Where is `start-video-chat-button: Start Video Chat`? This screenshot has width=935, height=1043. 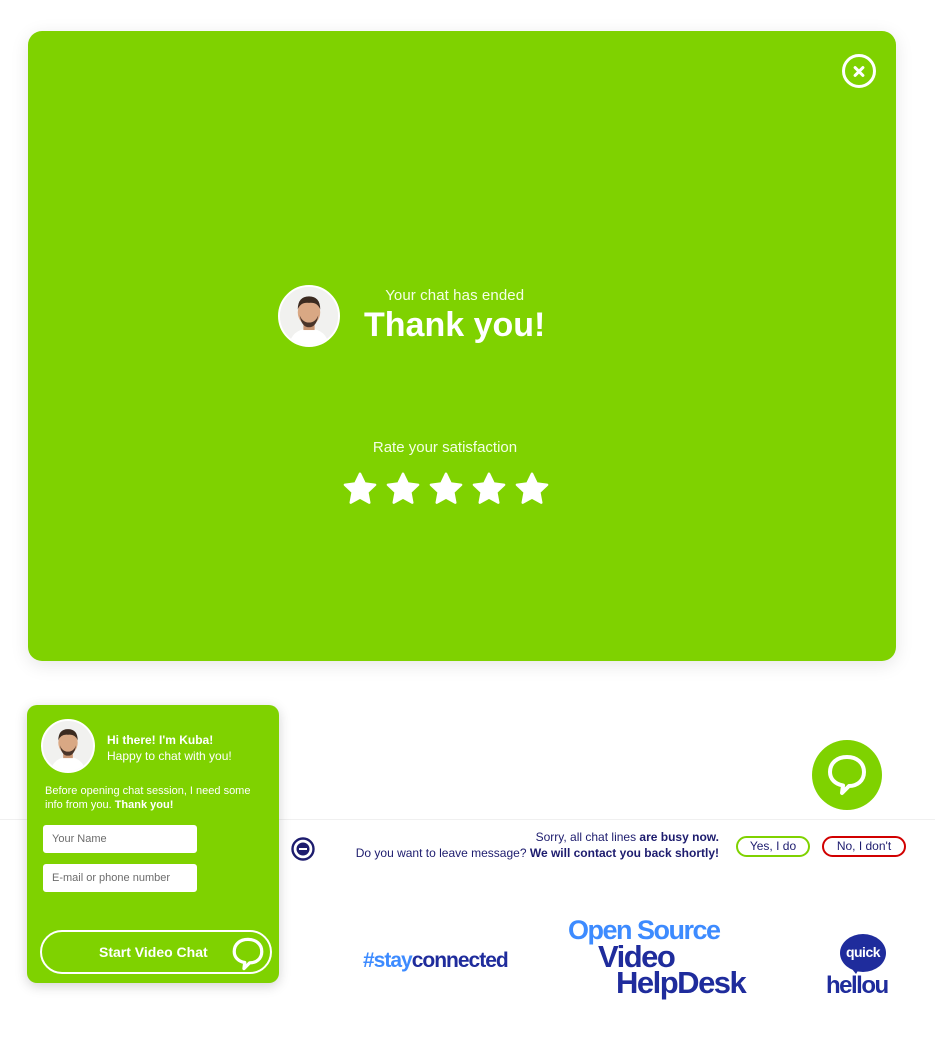
start-video-chat-button: Start Video Chat is located at coordinates (156, 952).